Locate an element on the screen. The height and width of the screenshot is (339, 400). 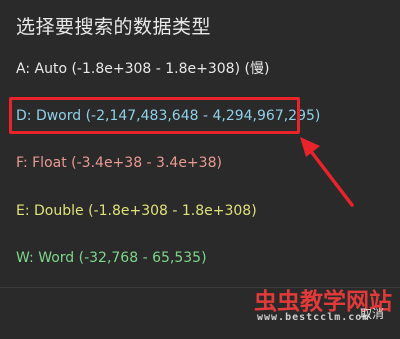
cancel-button: 取消 is located at coordinates (372, 313).